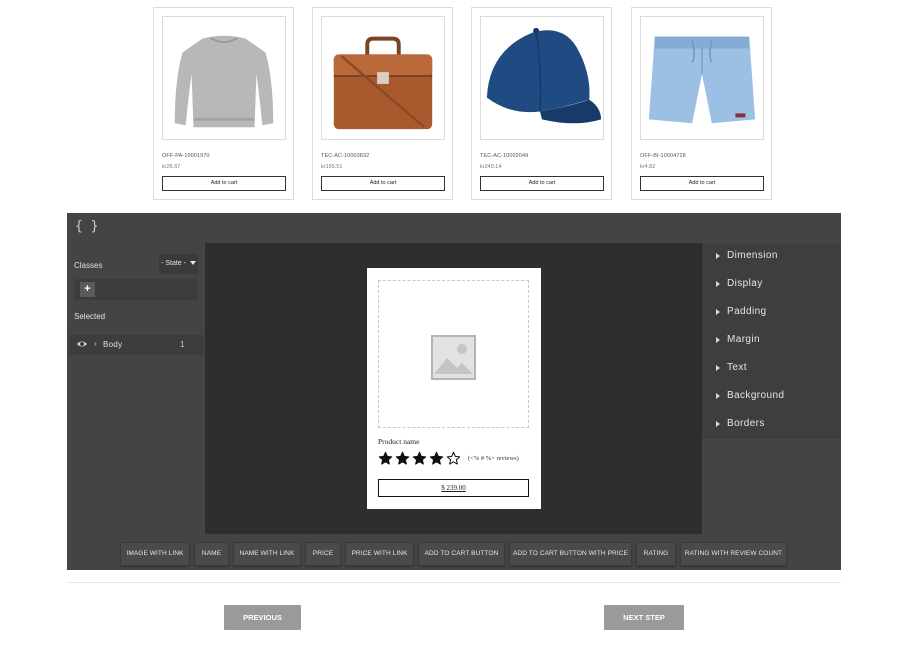 The height and width of the screenshot is (653, 898). I want to click on style-sector-label: Dimension, so click(752, 255).